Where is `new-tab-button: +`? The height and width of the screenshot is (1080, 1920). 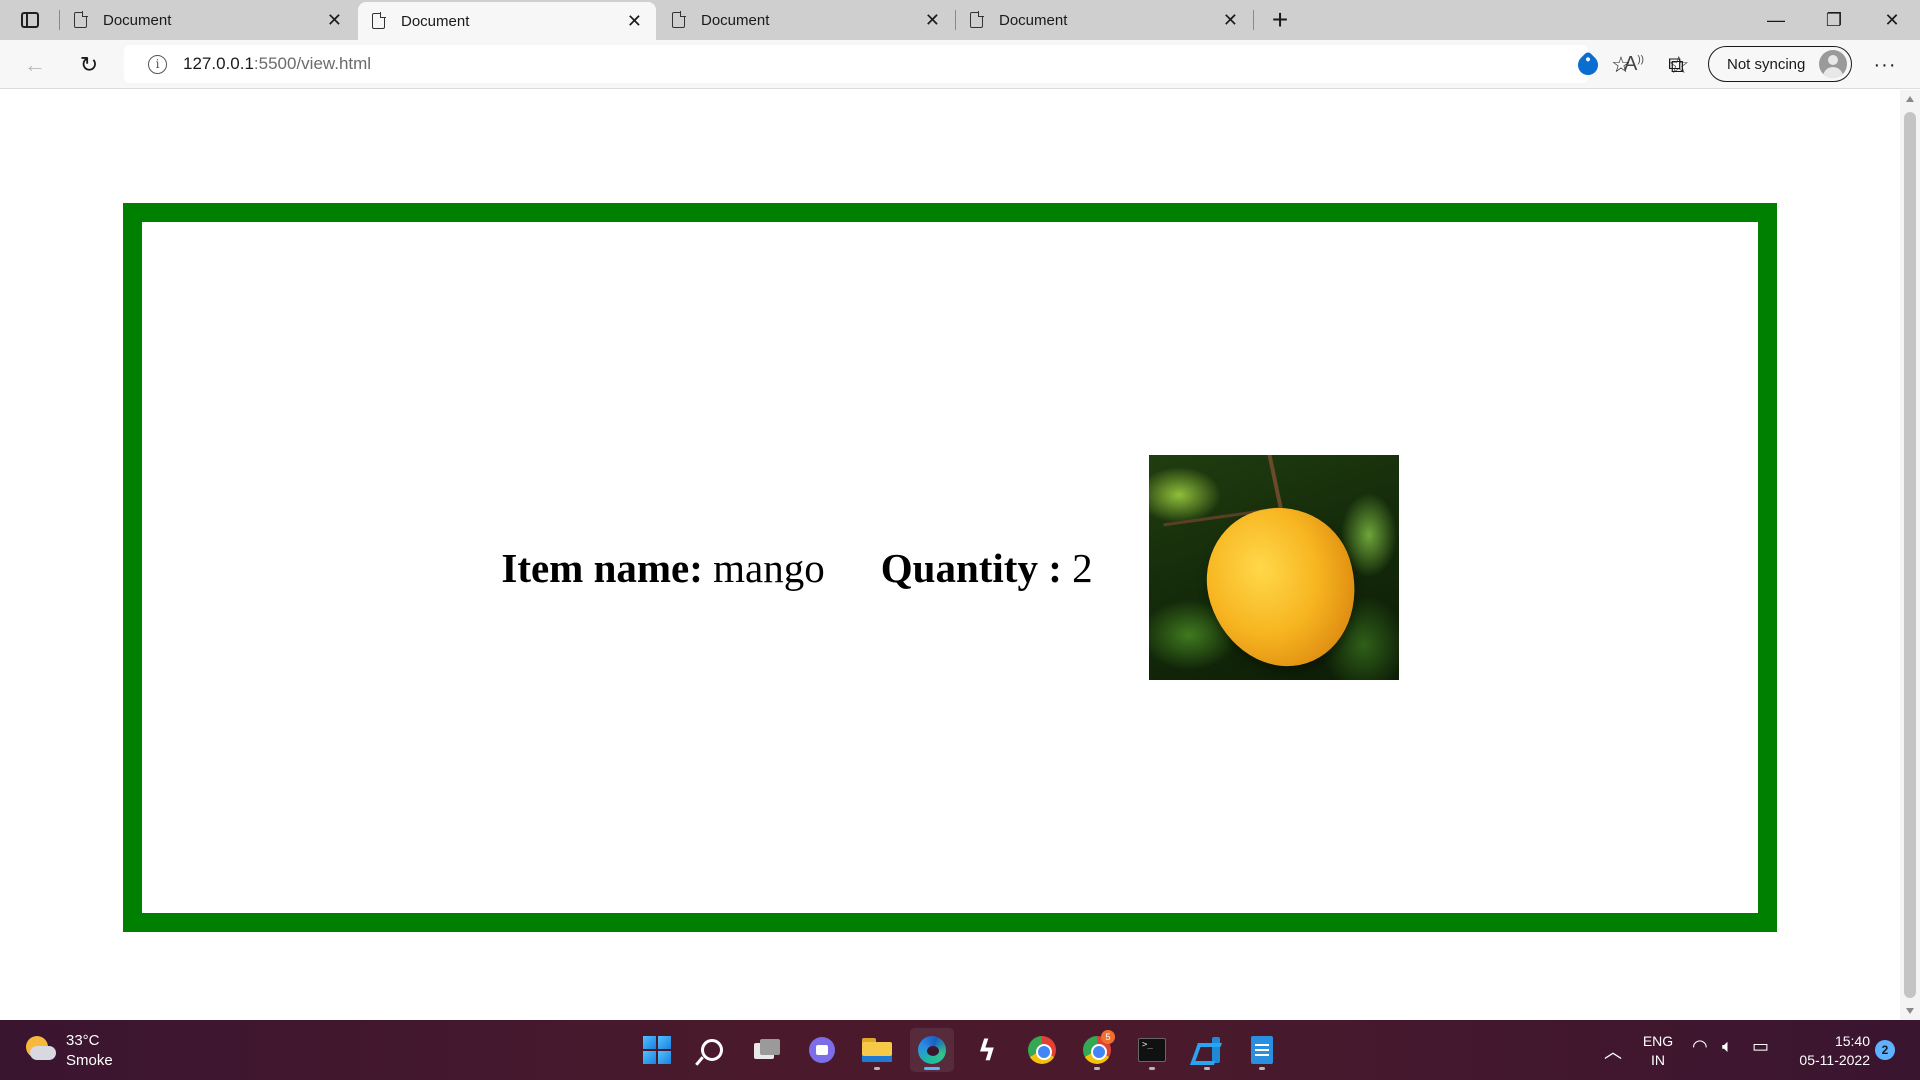 new-tab-button: + is located at coordinates (1280, 20).